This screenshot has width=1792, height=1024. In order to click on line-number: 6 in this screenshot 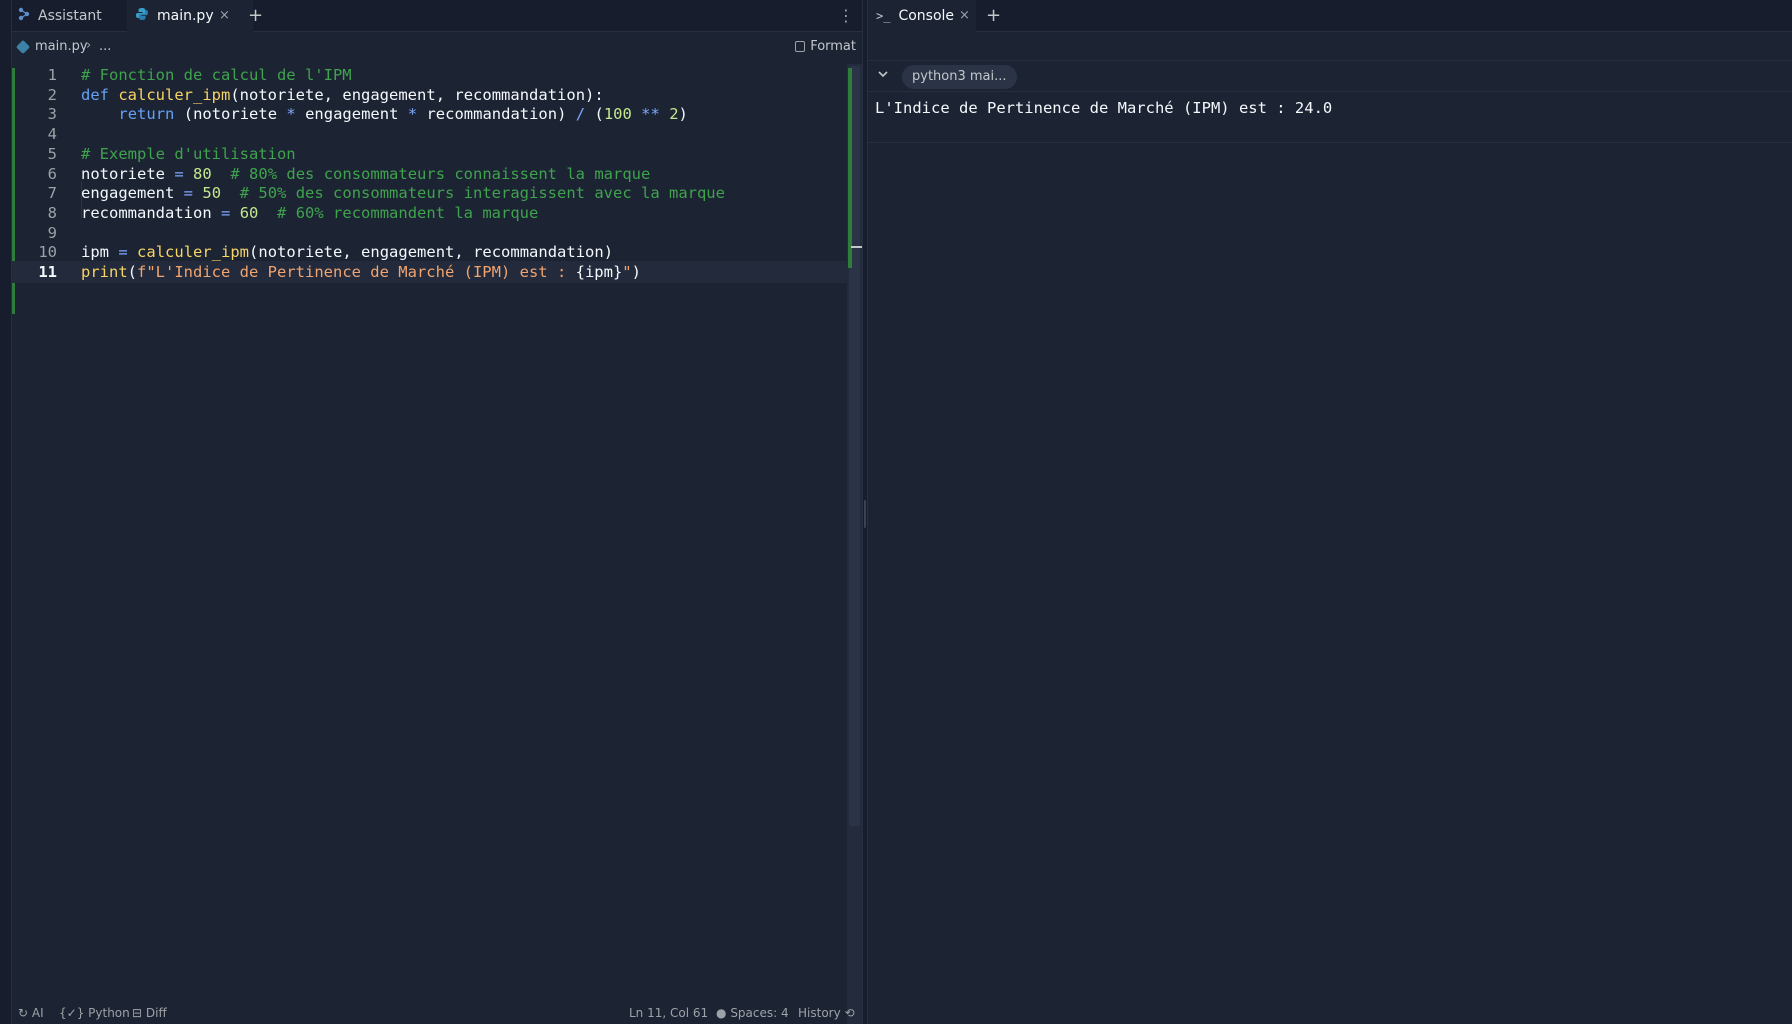, I will do `click(52, 173)`.